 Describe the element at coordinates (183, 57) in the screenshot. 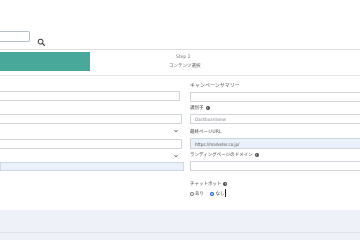

I see `step-2-number: Step 2` at that location.